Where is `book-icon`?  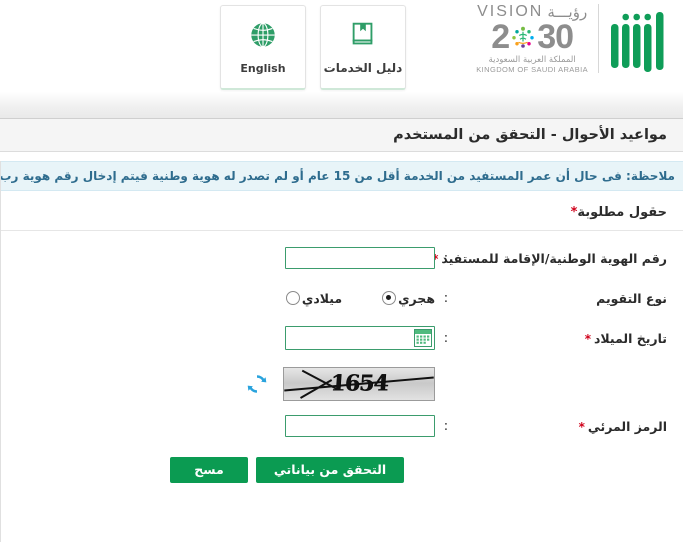 book-icon is located at coordinates (363, 36).